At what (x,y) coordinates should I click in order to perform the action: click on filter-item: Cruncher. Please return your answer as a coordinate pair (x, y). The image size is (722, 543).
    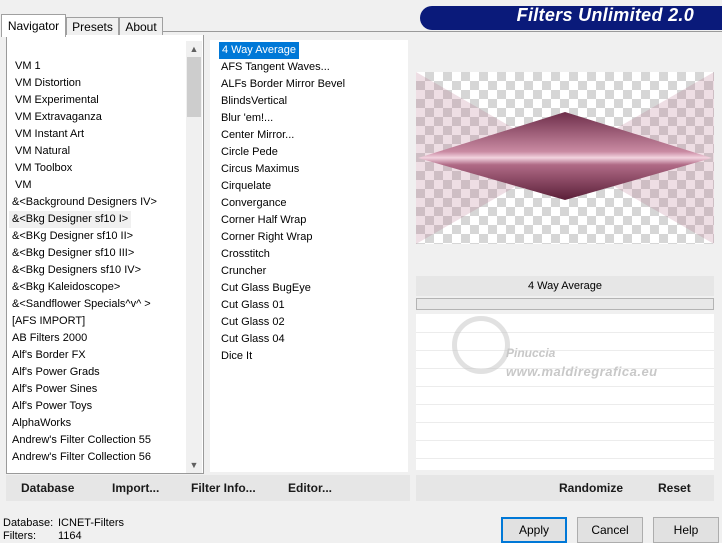
    Looking at the image, I should click on (243, 271).